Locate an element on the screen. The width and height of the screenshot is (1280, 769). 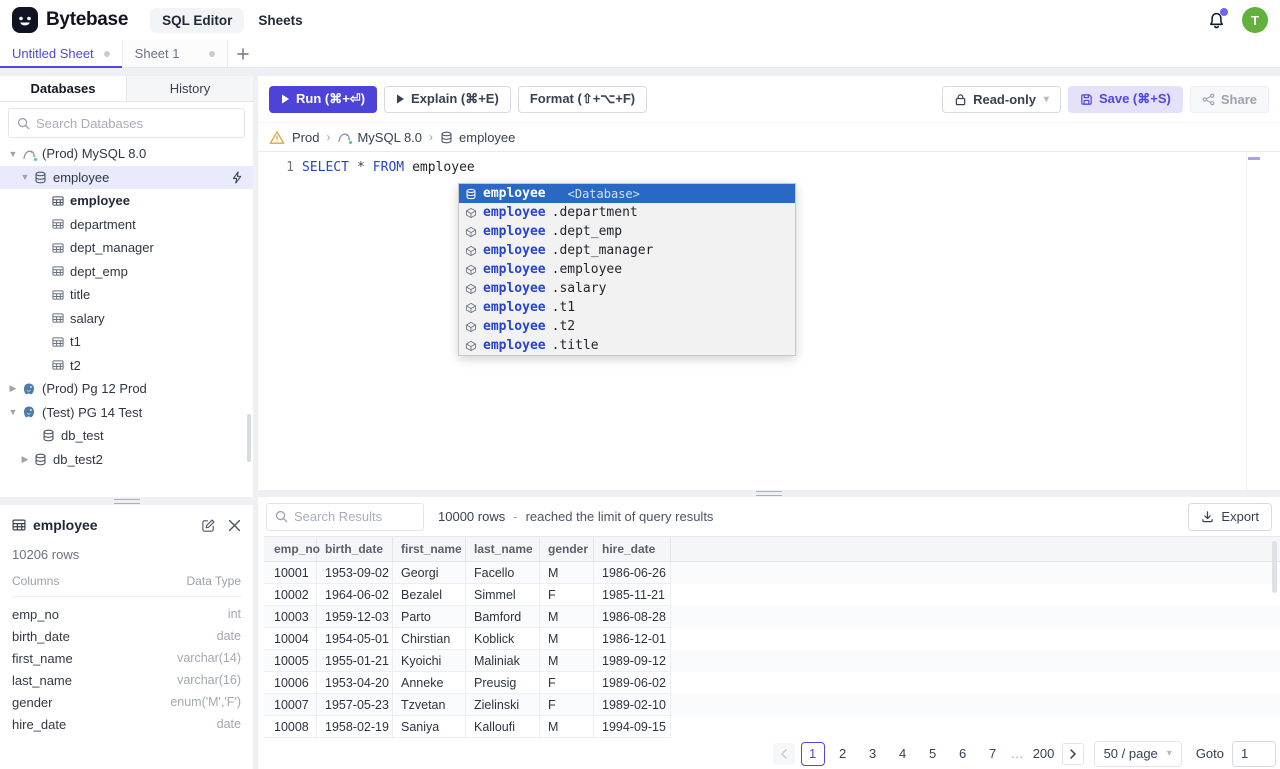
page-size-select: 50 / page ▾ is located at coordinates (1137, 753).